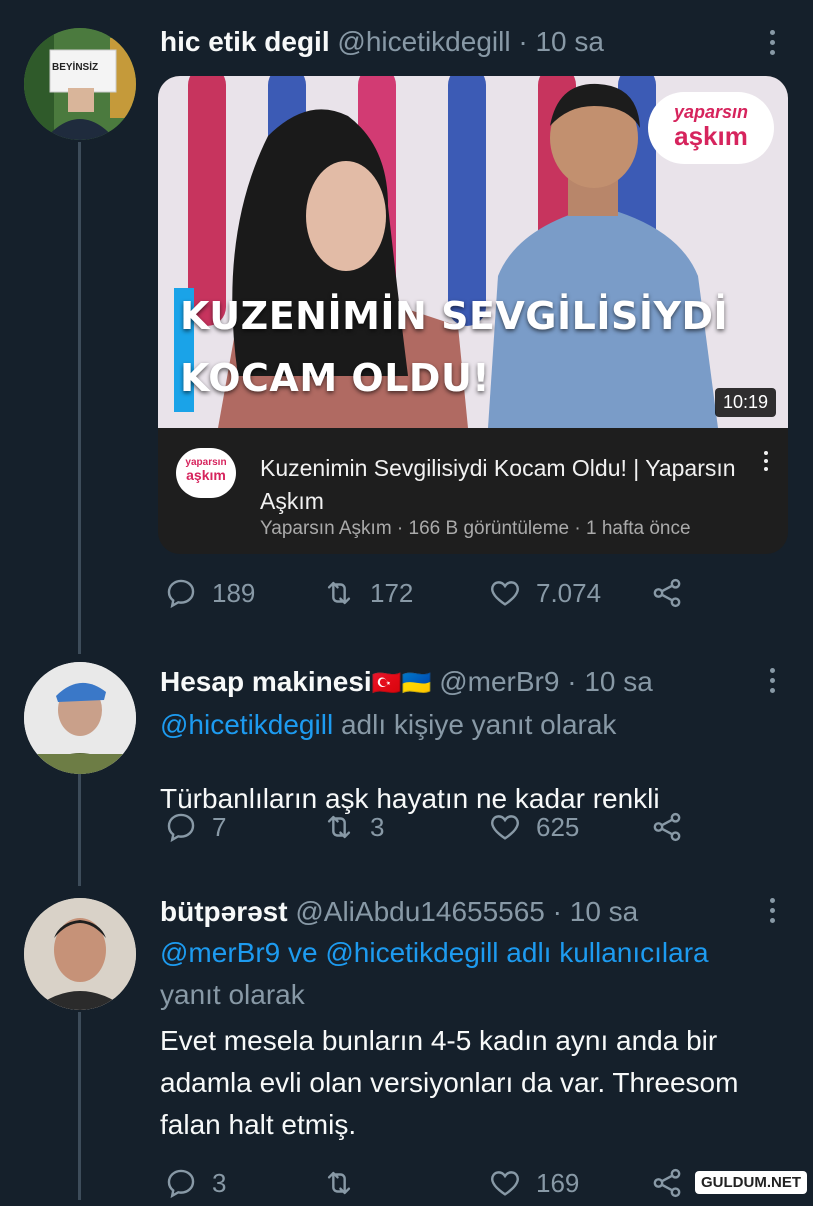 The width and height of the screenshot is (813, 1206). I want to click on tweet-header: Hesap makinesi🇹🇷🇺🇦 @merBr9 · 10 sa, so click(406, 682).